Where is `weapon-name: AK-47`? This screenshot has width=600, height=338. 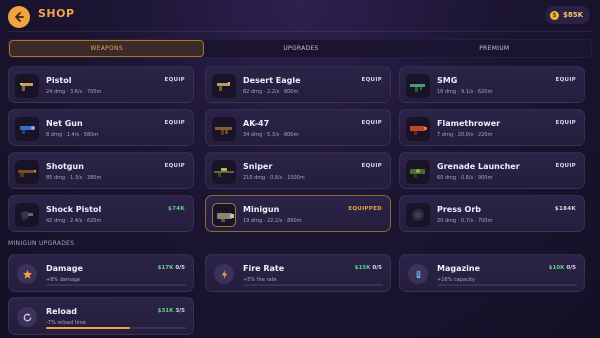 weapon-name: AK-47 is located at coordinates (256, 123).